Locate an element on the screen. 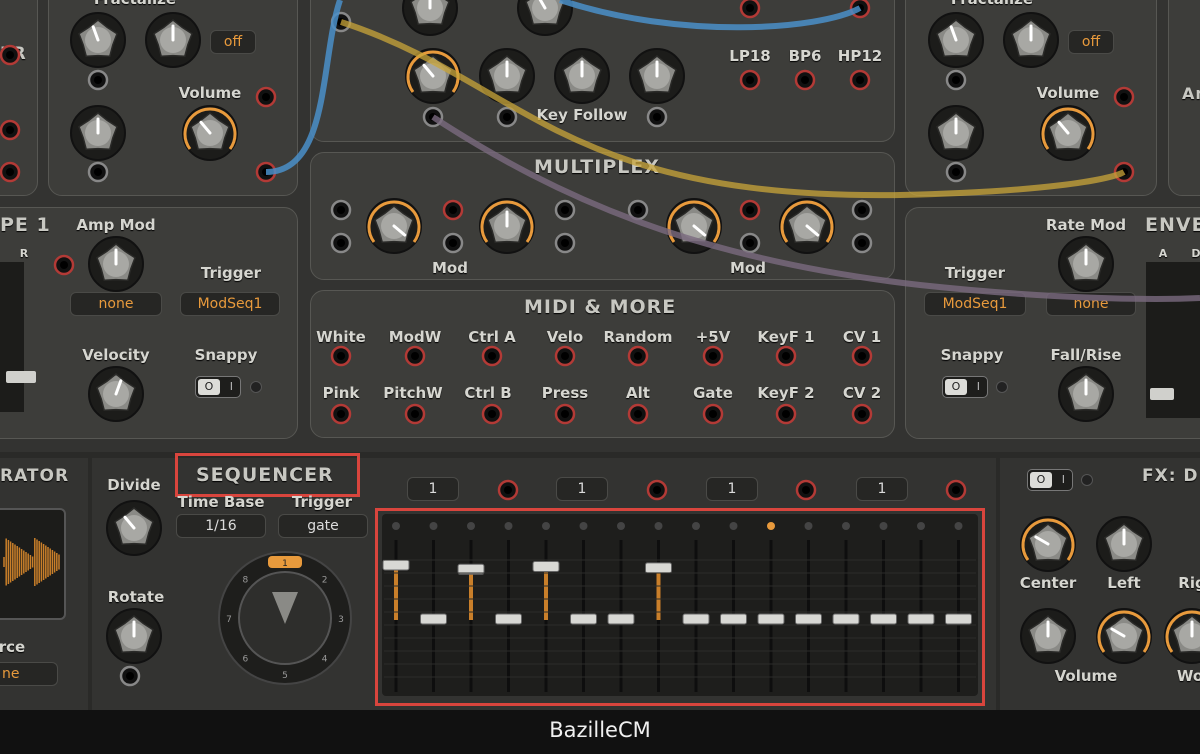 The height and width of the screenshot is (754, 1200). fx-right-label: Rig is located at coordinates (1189, 583).